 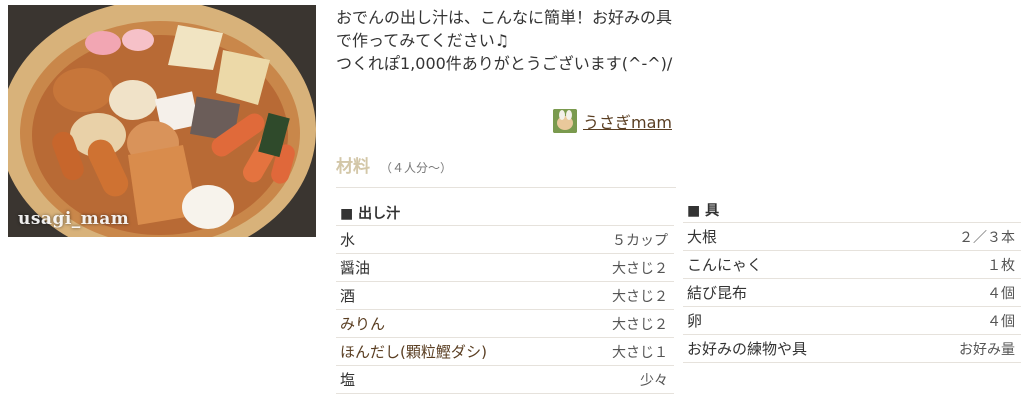 I want to click on ingredient-row: 酒 大さじ２, so click(x=505, y=296).